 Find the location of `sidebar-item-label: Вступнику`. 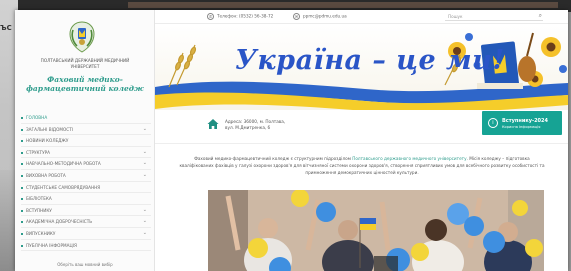

sidebar-item-label: Вступнику is located at coordinates (39, 210).